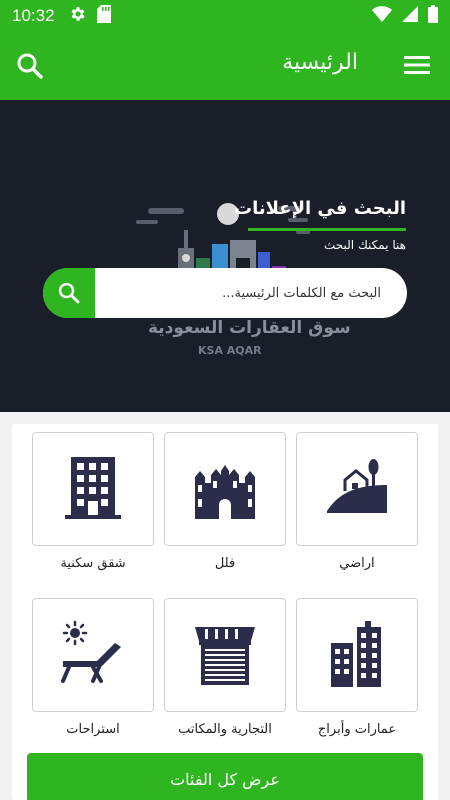 Image resolution: width=450 pixels, height=800 pixels. What do you see at coordinates (364, 245) in the screenshot?
I see `hero-subtitle: هنا يمكنك البحث` at bounding box center [364, 245].